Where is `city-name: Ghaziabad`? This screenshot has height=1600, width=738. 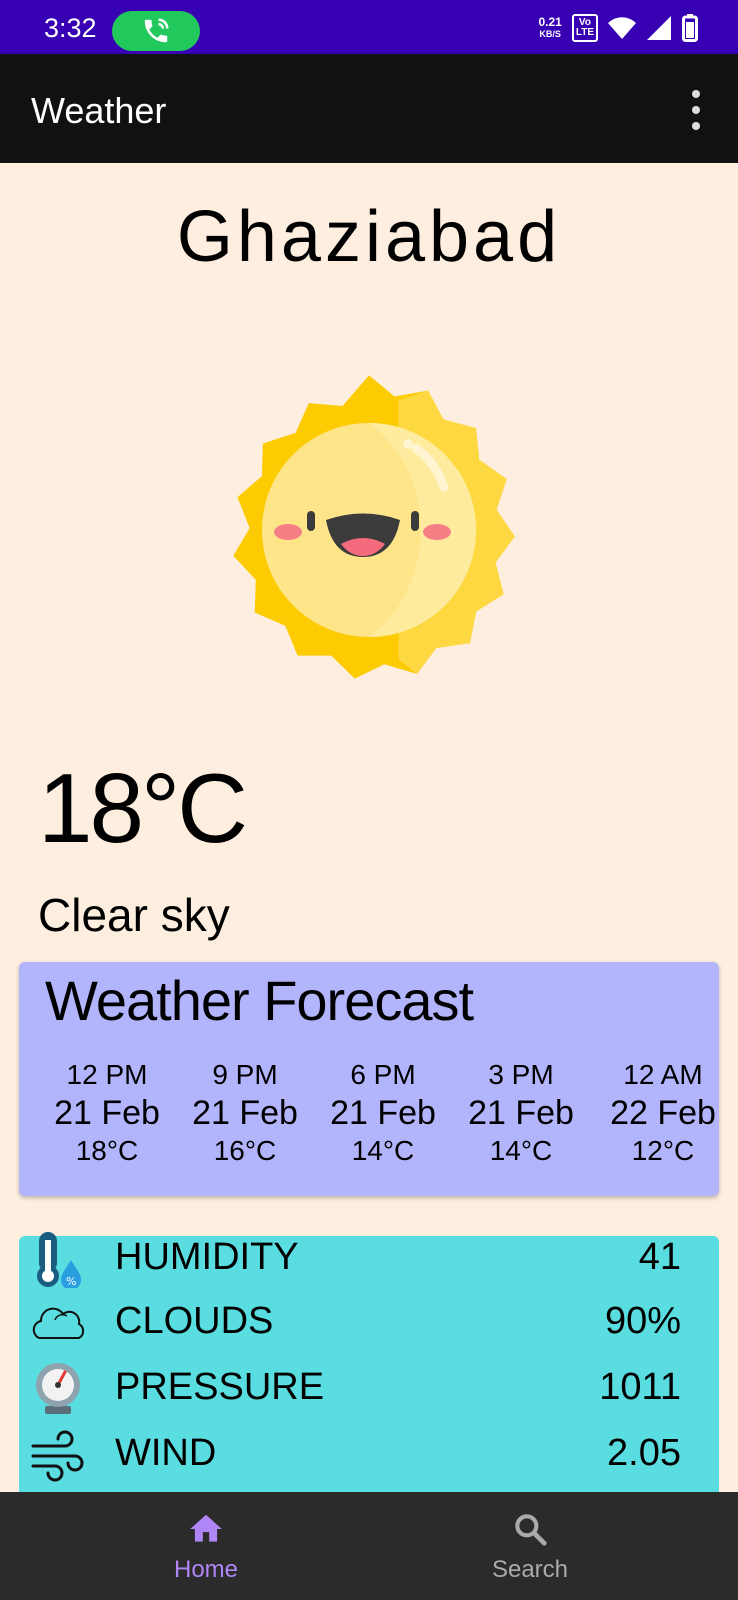 city-name: Ghaziabad is located at coordinates (369, 237).